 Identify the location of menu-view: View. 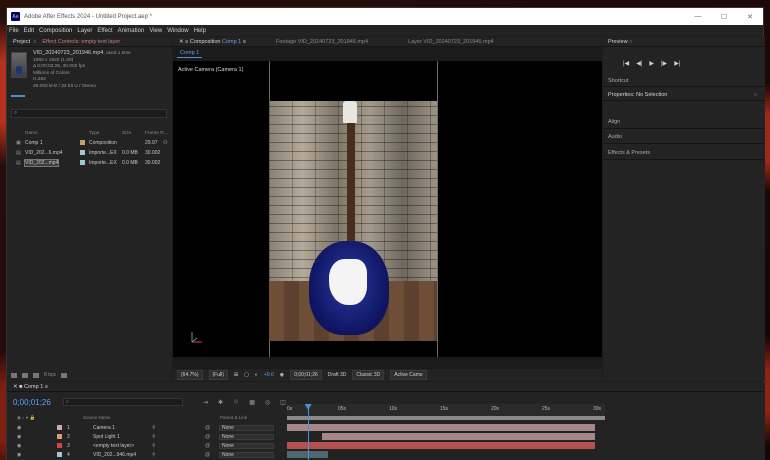
(155, 31).